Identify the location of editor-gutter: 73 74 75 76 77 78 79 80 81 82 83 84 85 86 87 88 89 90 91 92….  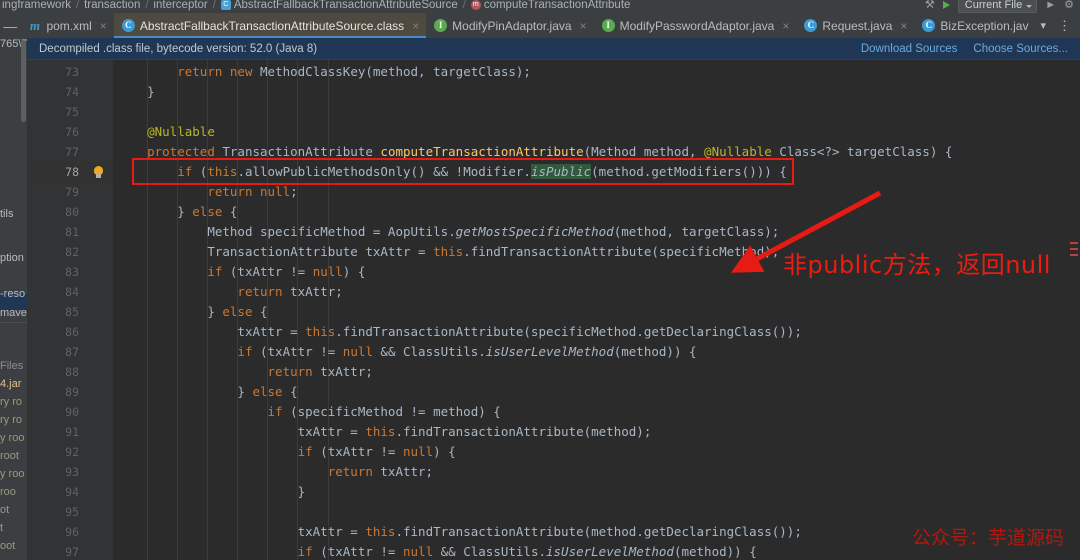
(70, 310).